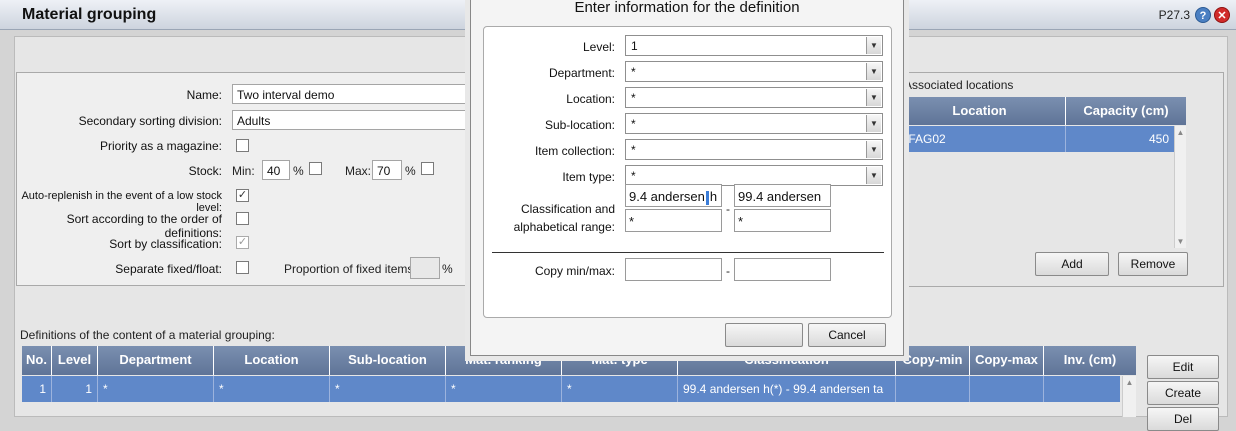 This screenshot has height=431, width=1236. Describe the element at coordinates (782, 269) in the screenshot. I see `copy-max-input` at that location.